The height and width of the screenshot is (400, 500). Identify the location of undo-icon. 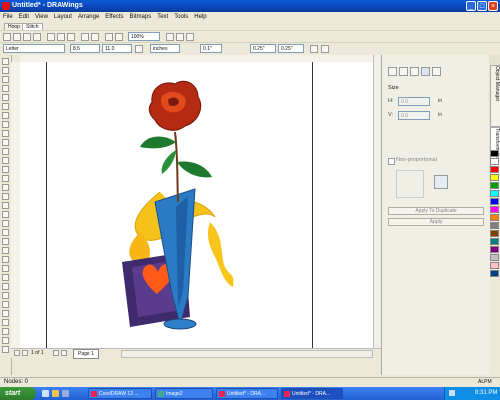
(85, 37).